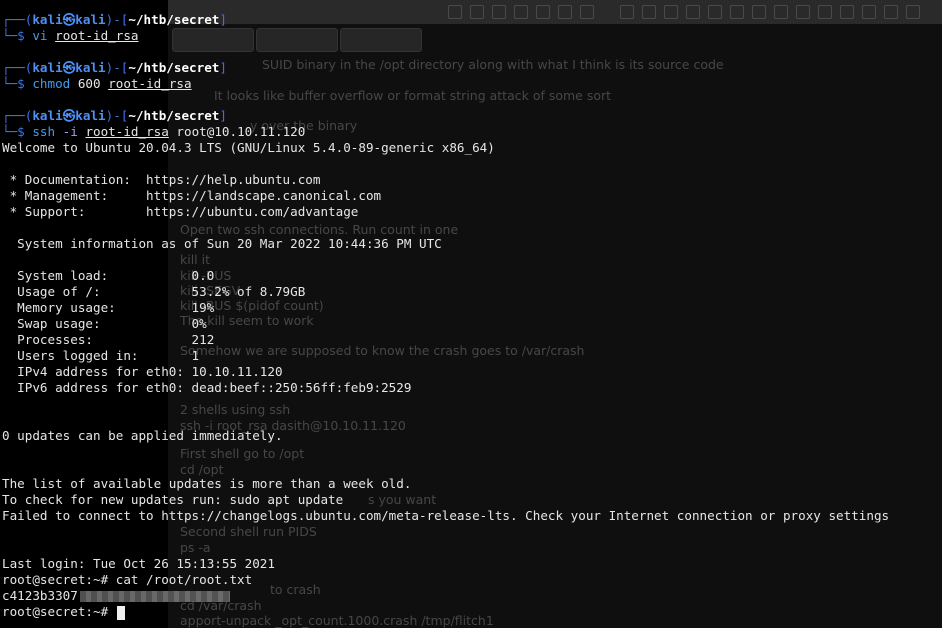 The image size is (942, 628). I want to click on root-flag-output: c4123b3307, so click(116, 596).